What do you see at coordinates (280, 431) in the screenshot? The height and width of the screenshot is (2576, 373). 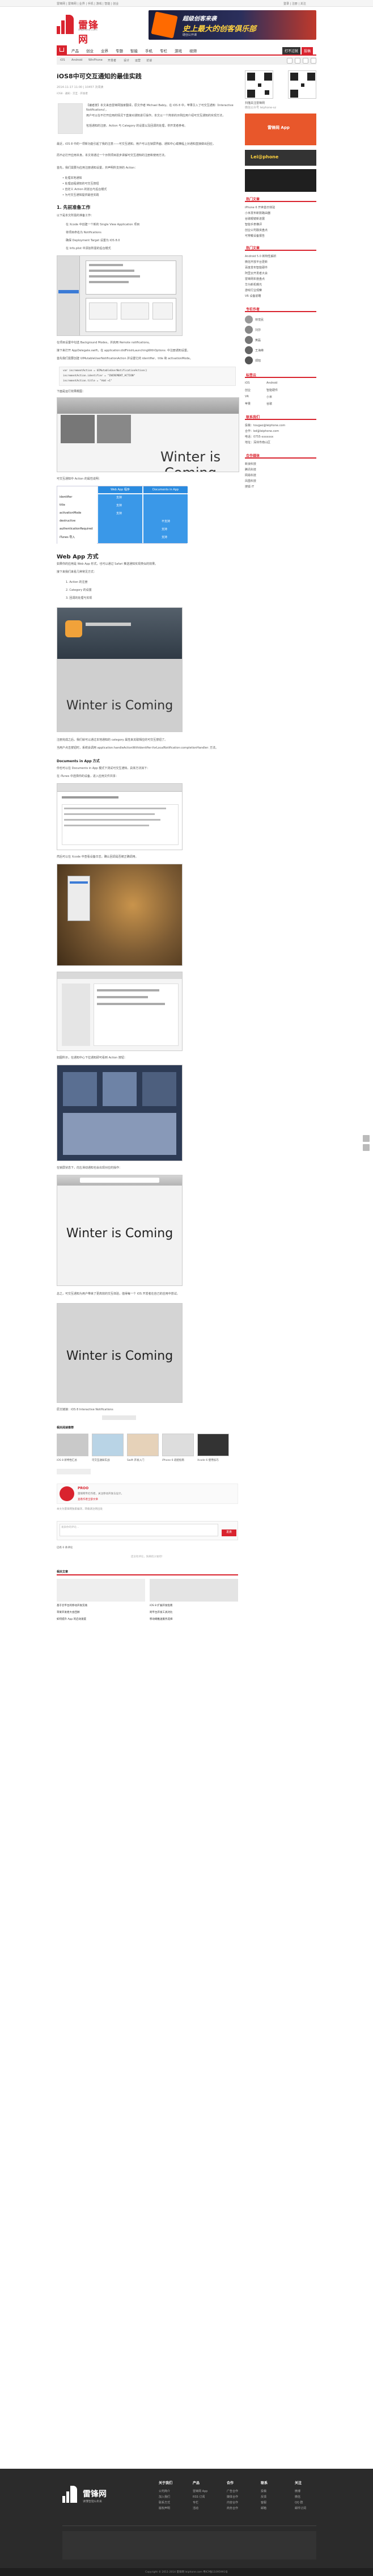 I see `contact-item: 合作：bd@leiphone.com` at bounding box center [280, 431].